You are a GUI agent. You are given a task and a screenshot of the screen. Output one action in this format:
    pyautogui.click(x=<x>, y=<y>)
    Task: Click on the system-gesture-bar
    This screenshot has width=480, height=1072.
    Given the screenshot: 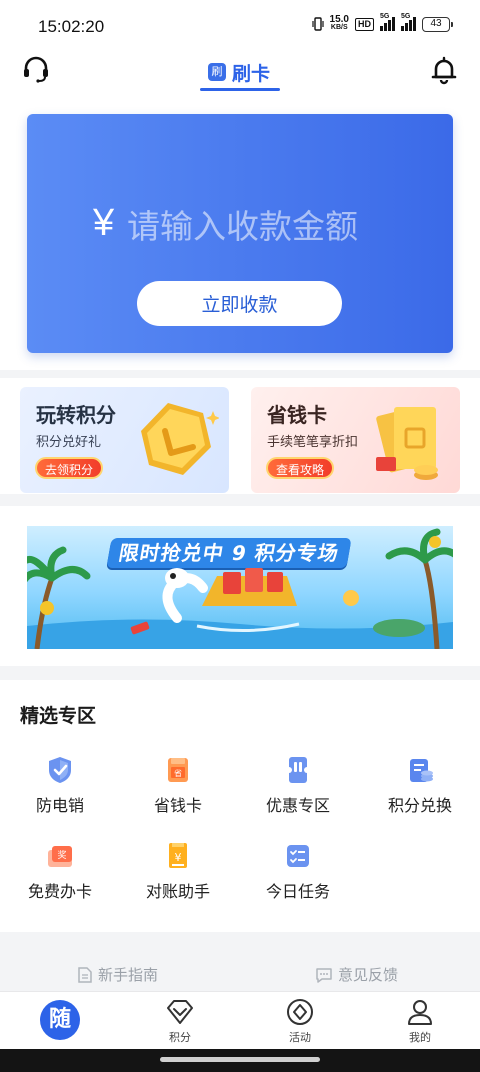 What is the action you would take?
    pyautogui.click(x=240, y=1060)
    